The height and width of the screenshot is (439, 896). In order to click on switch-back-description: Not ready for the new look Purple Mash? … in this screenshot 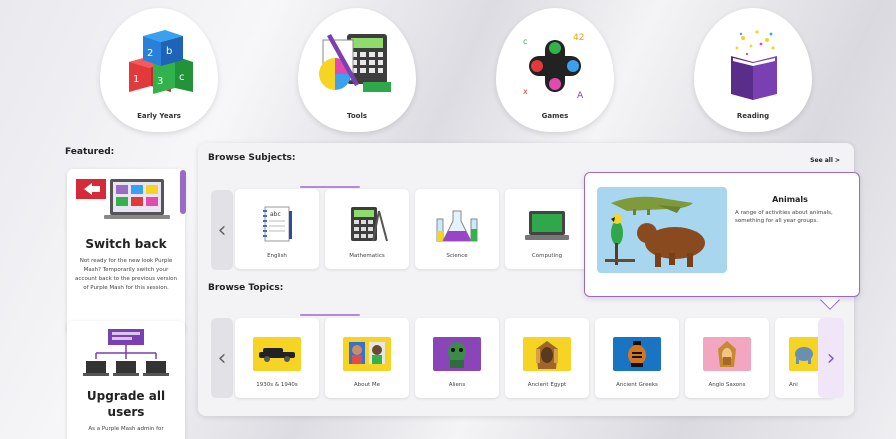, I will do `click(126, 274)`.